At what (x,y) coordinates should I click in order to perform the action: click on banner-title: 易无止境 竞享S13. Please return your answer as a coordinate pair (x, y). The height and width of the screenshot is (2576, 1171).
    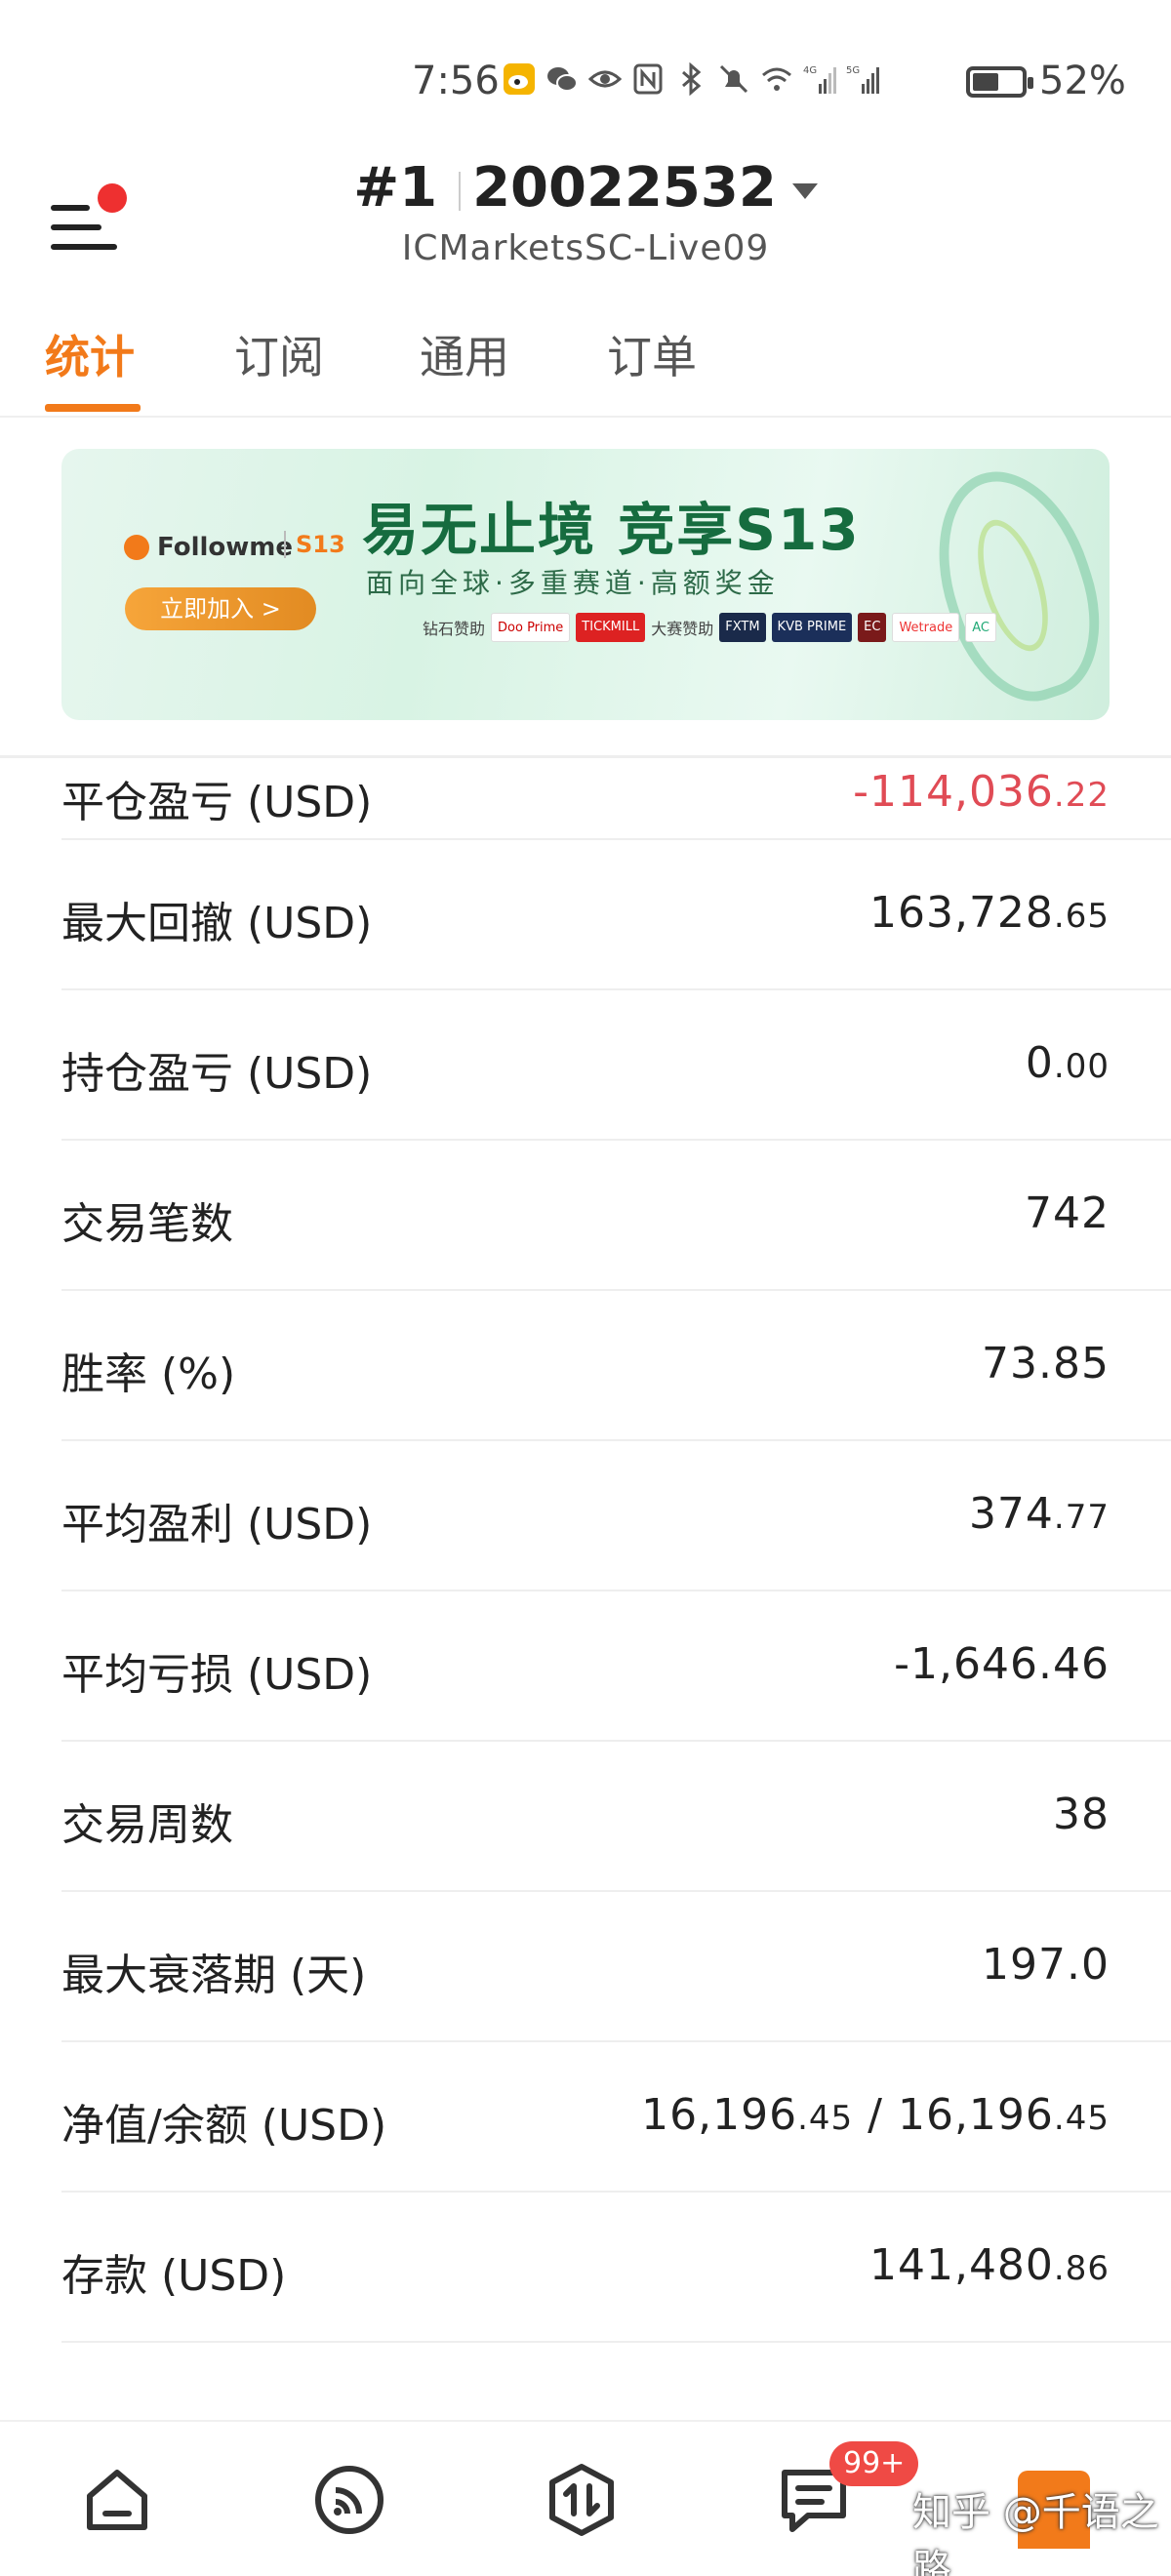
    Looking at the image, I should click on (611, 530).